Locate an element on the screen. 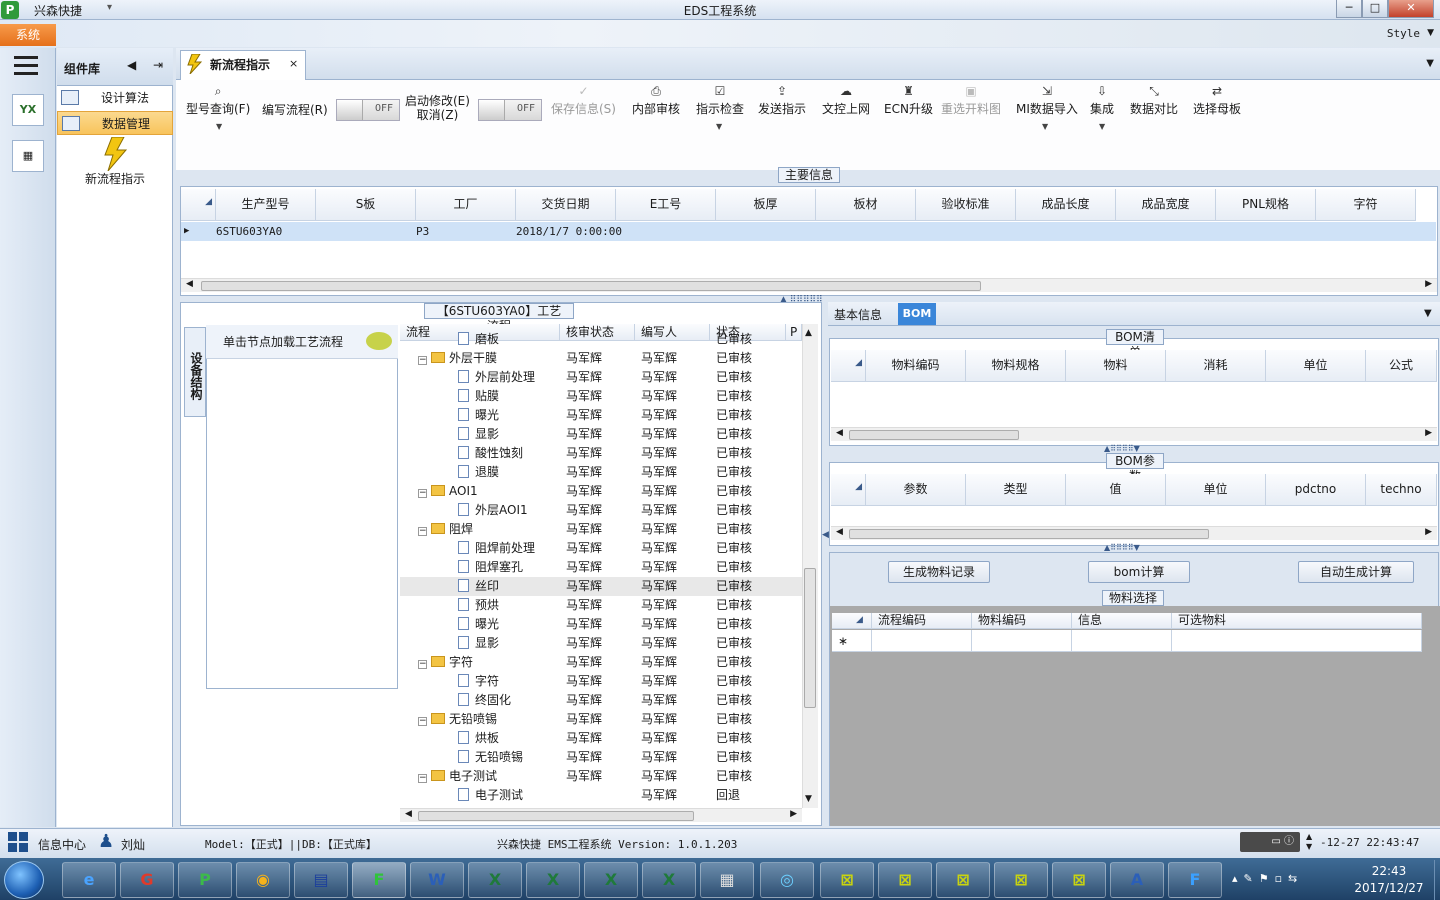 The width and height of the screenshot is (1440, 900). tree-row: 字符 马军辉 马军辉 已审核 is located at coordinates (601, 681).